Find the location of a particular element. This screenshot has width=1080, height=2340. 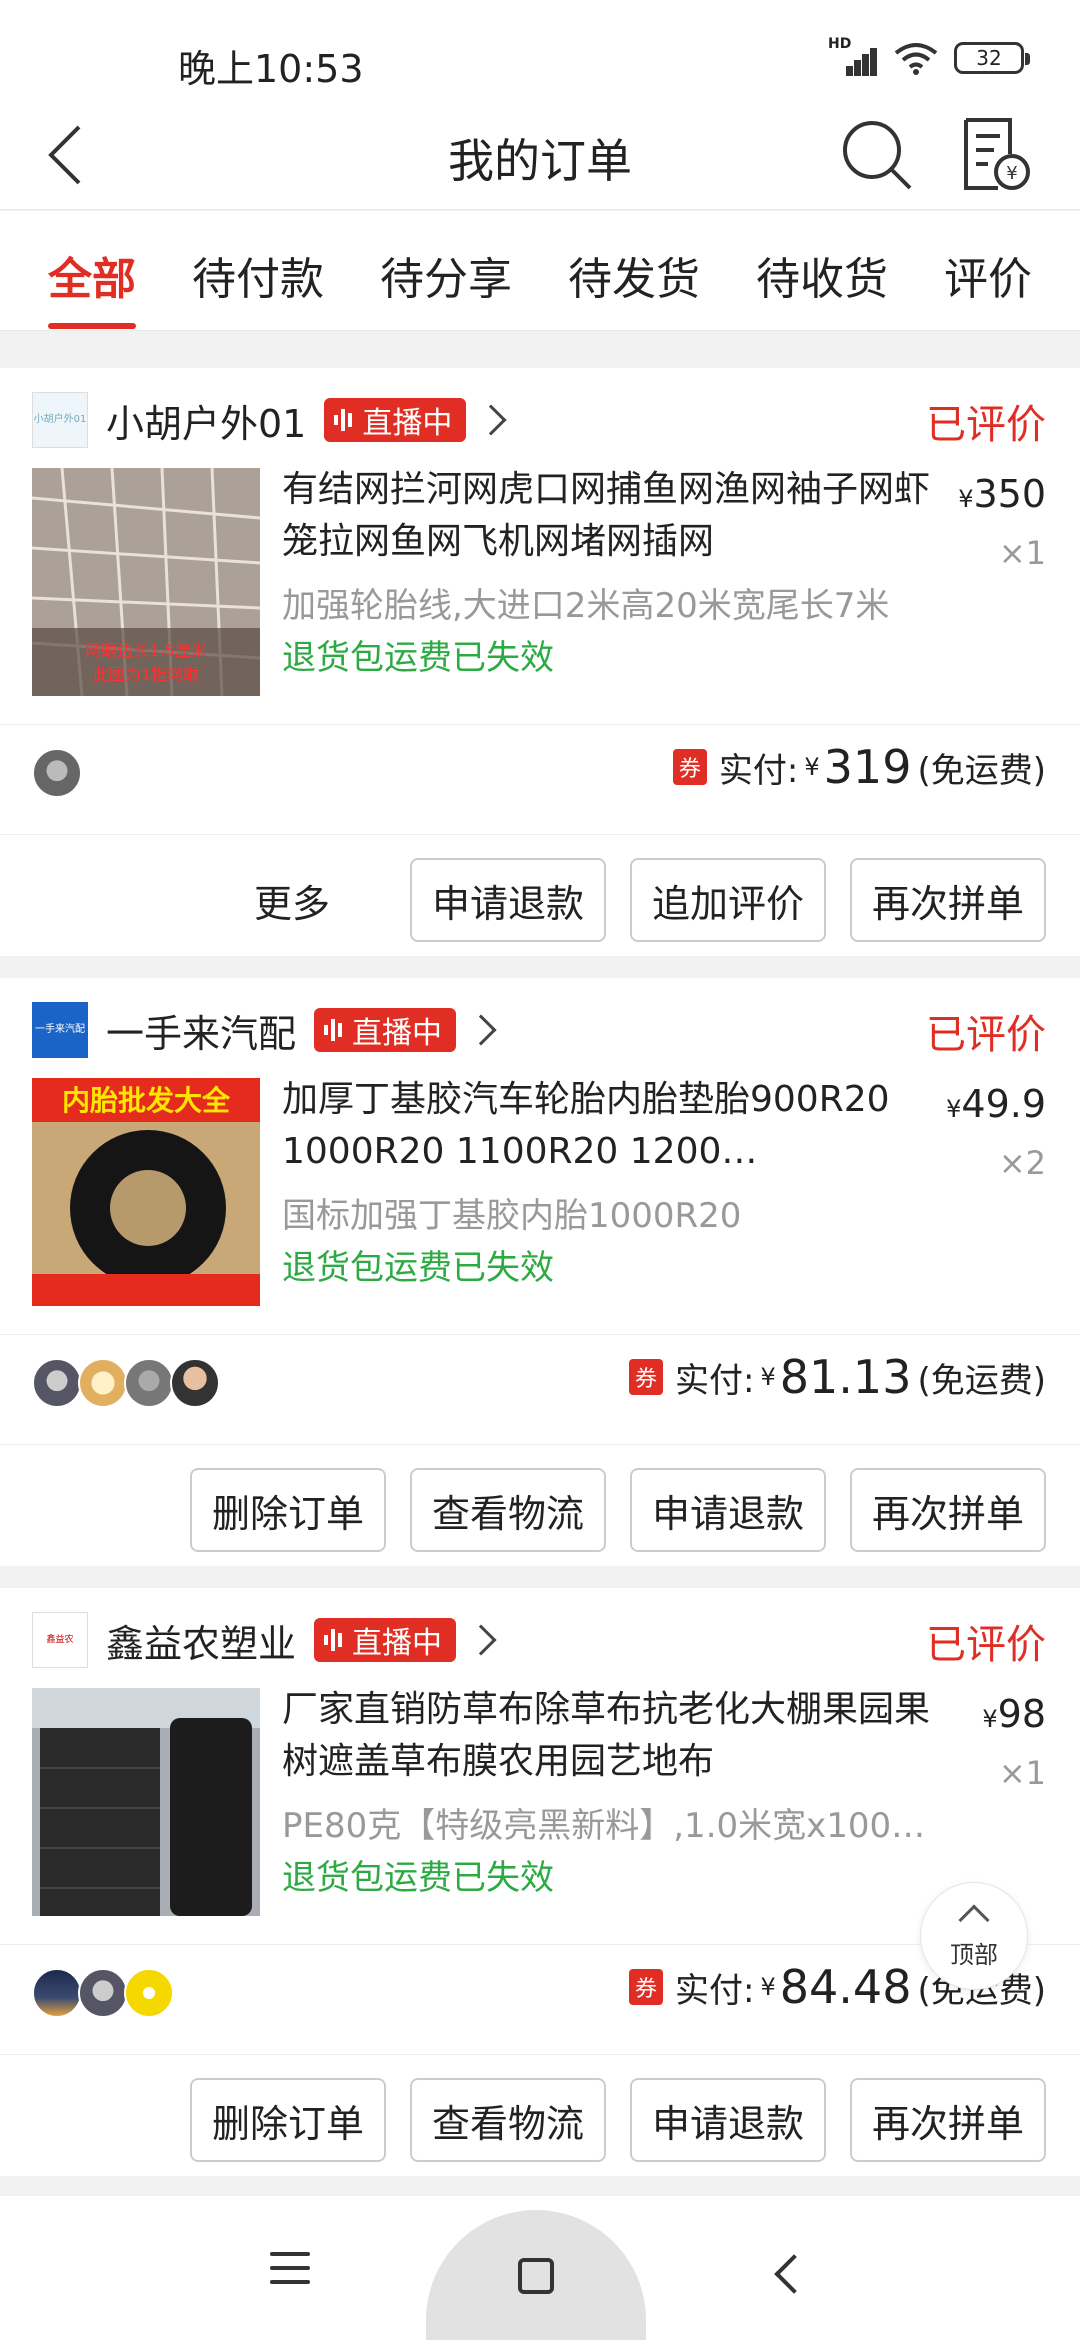

product-title: 厂家直销防草布除草布抗老化大棚果园果树遮盖草布膜农用园艺地布 is located at coordinates (612, 1736).